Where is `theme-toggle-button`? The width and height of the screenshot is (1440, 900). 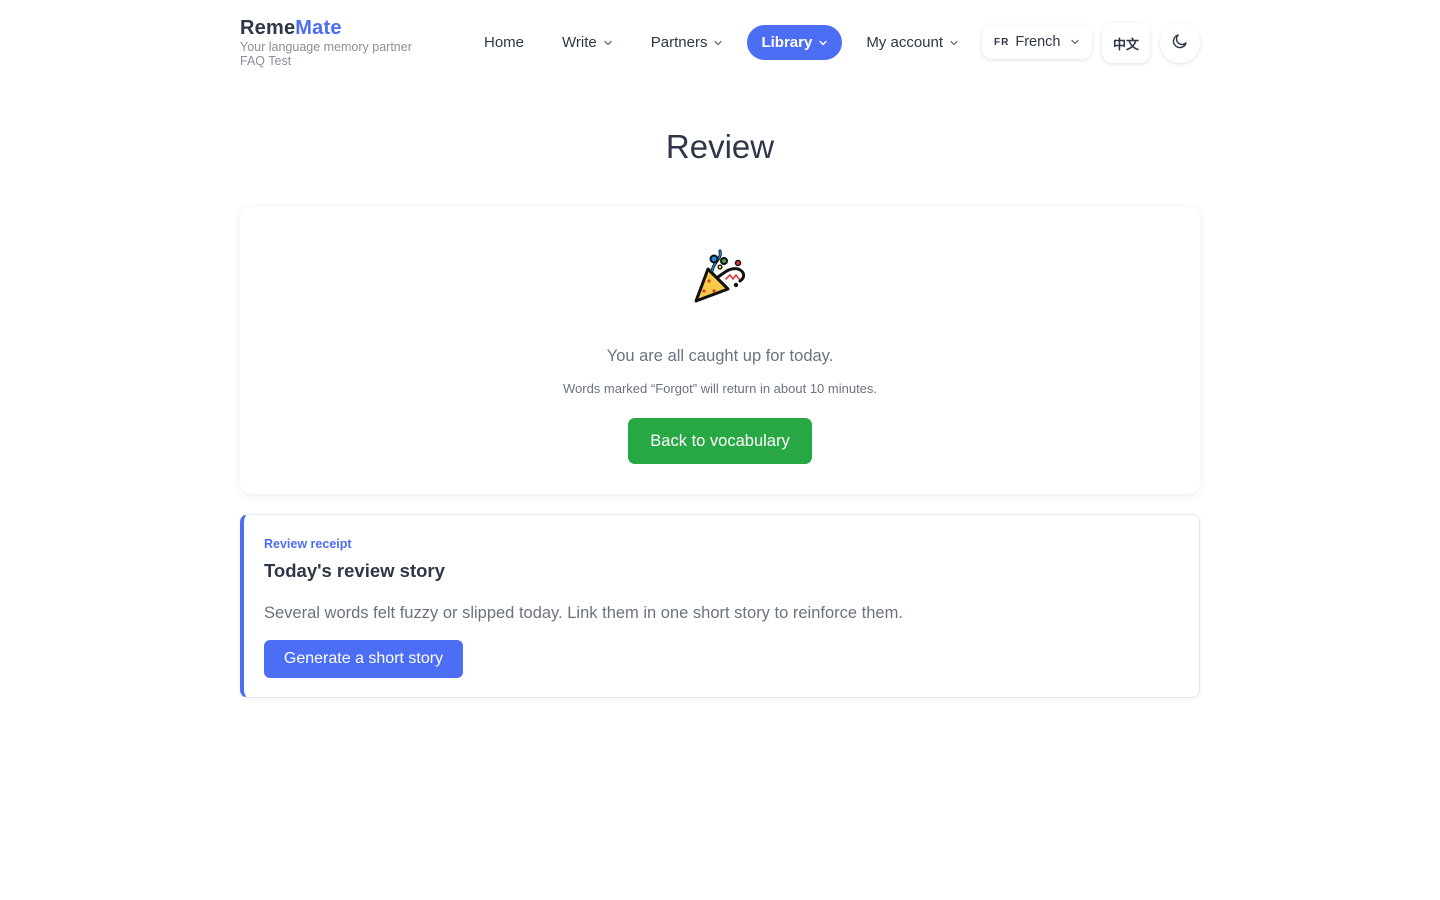 theme-toggle-button is located at coordinates (1180, 43).